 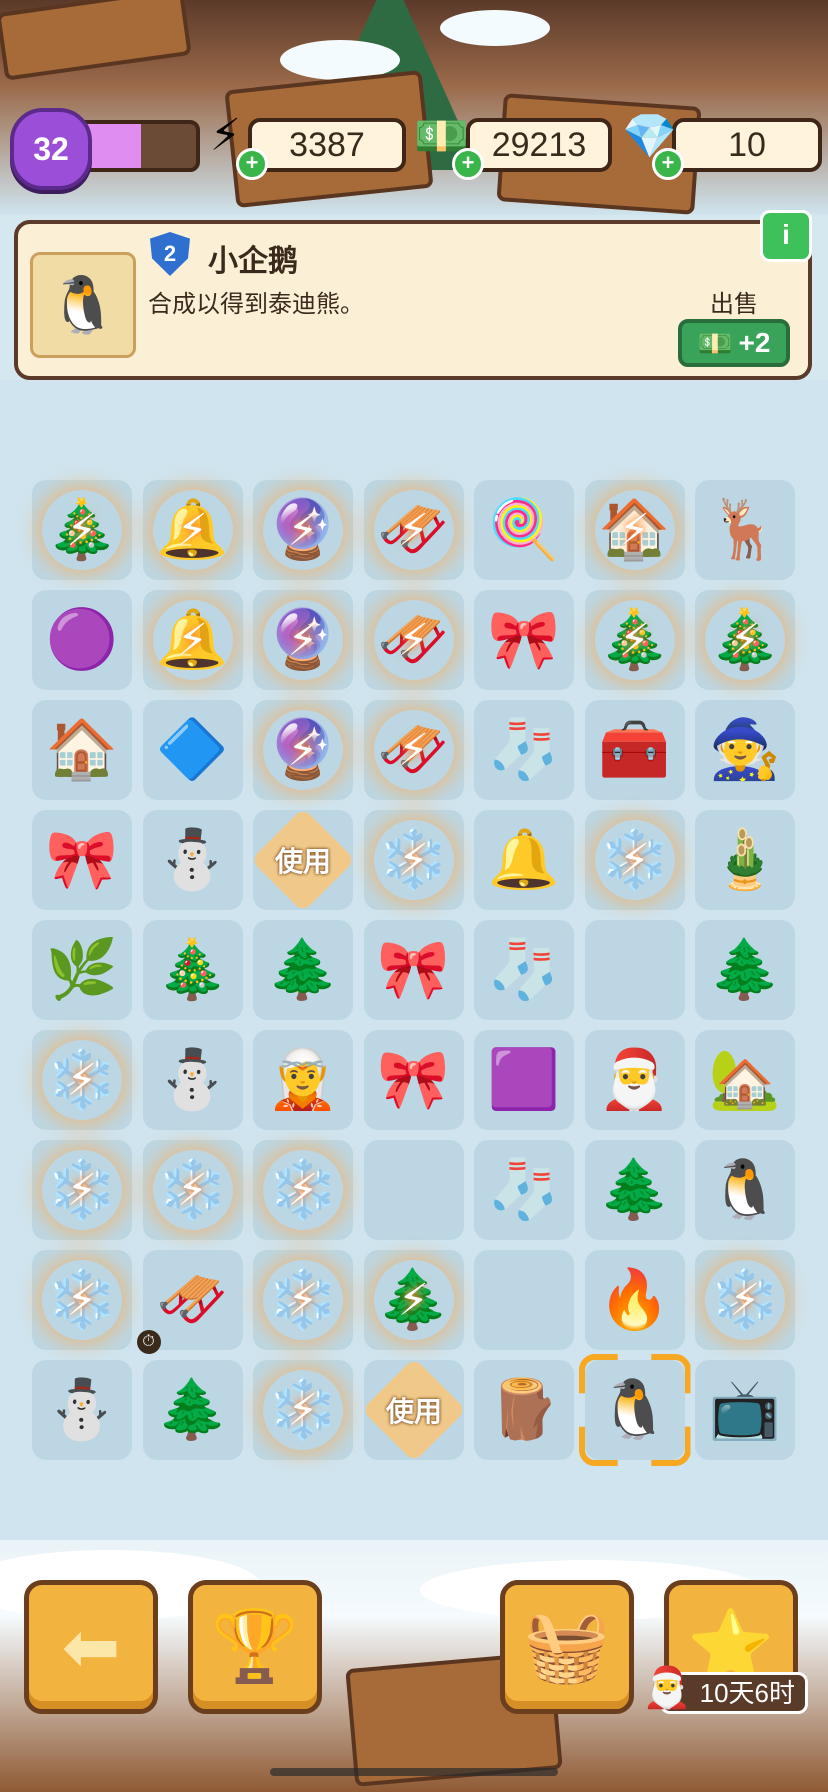 What do you see at coordinates (634, 530) in the screenshot?
I see `board-cell: 🏠 ⚡` at bounding box center [634, 530].